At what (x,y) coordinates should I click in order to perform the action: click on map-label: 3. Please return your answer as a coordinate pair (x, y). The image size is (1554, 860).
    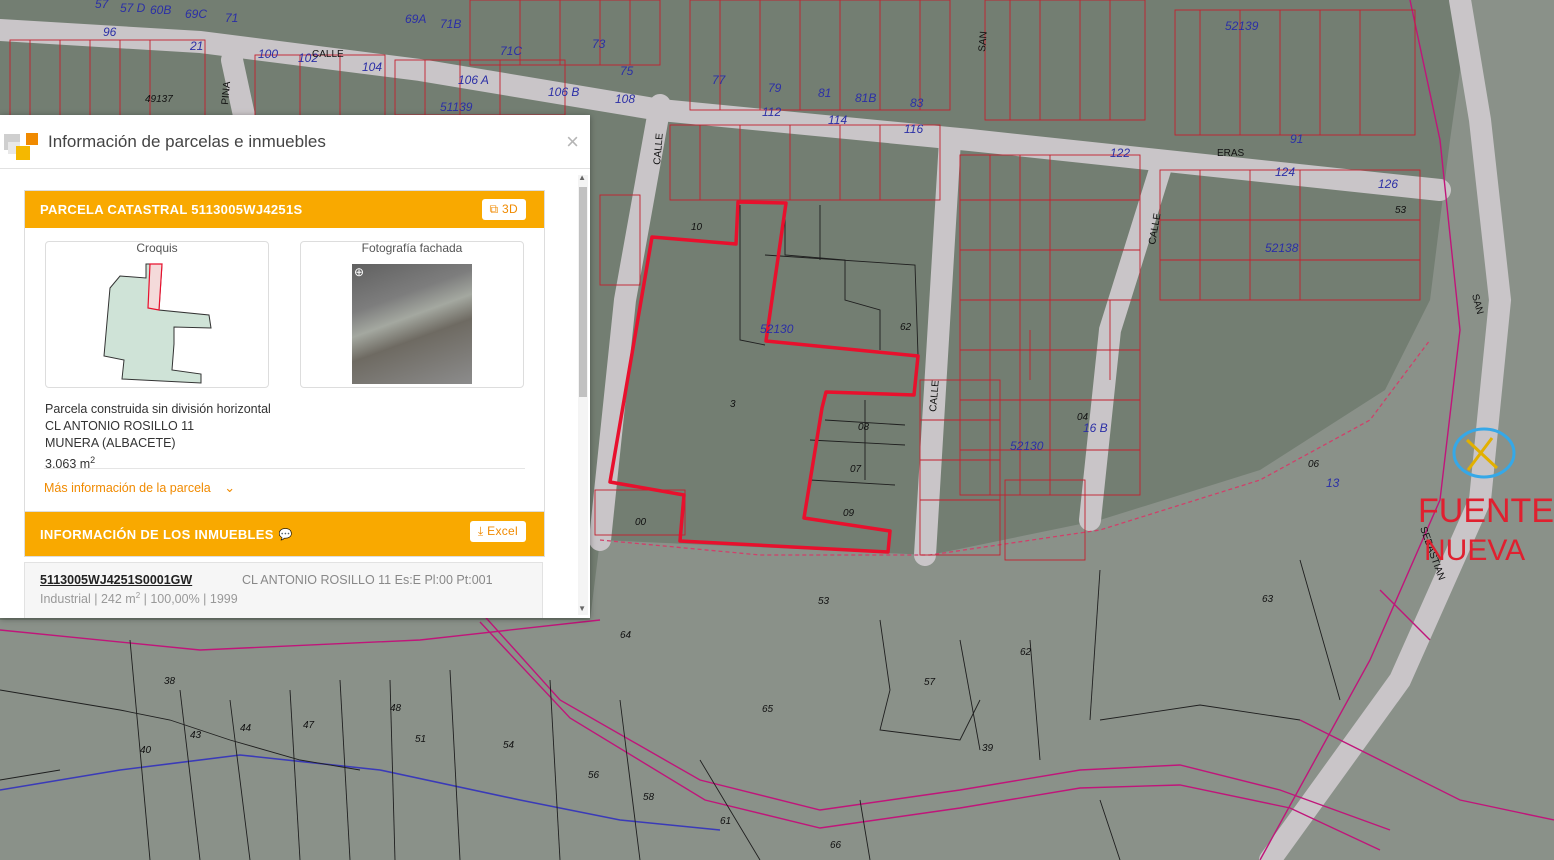
    Looking at the image, I should click on (733, 404).